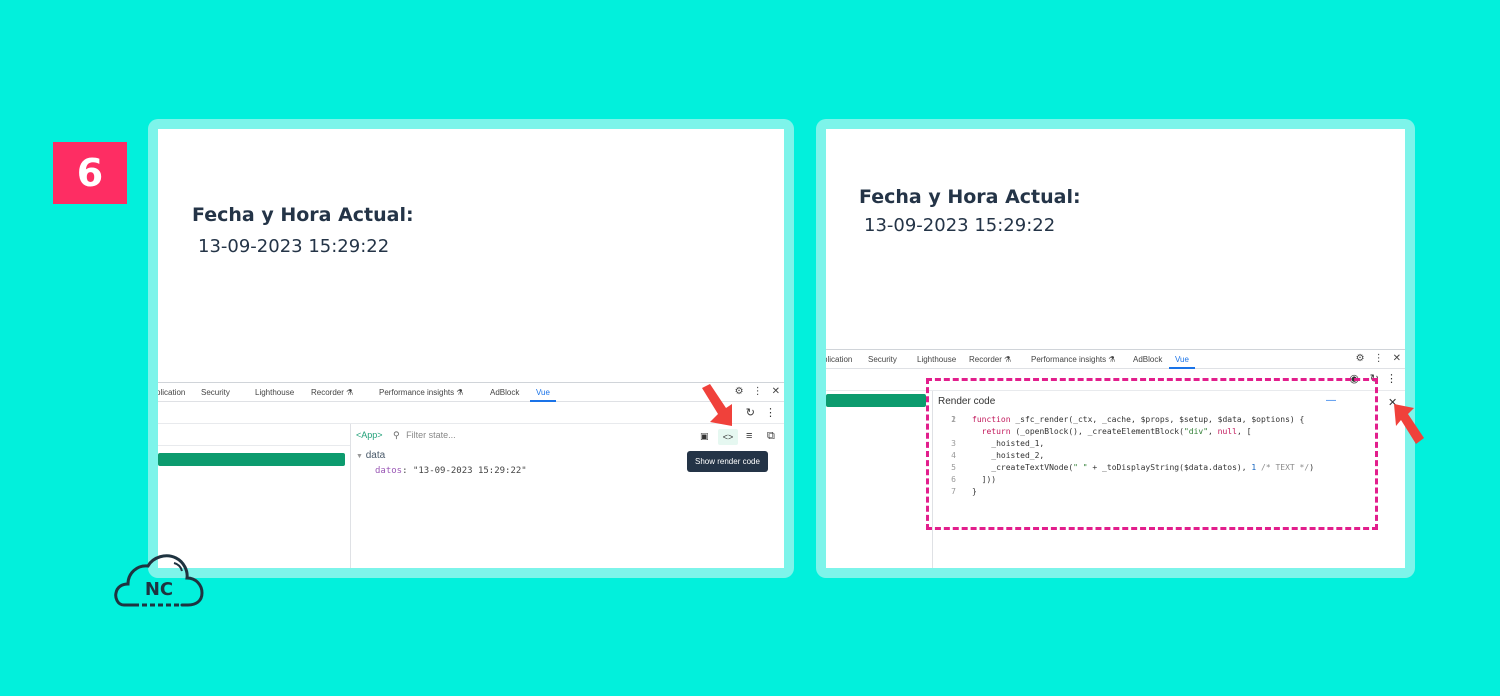 Image resolution: width=1500 pixels, height=696 pixels. I want to click on logo-text: NC, so click(159, 589).